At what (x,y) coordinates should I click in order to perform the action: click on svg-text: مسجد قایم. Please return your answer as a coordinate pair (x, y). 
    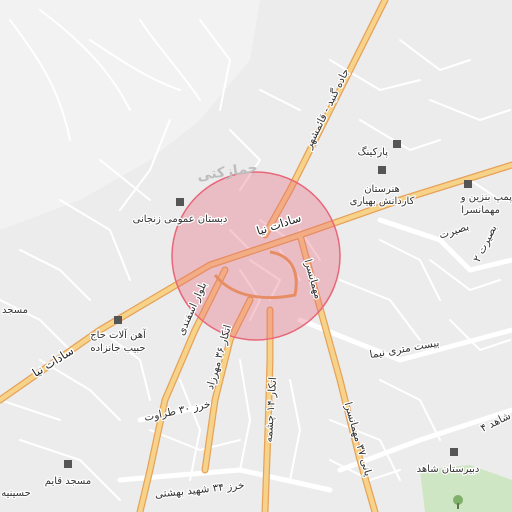
    Looking at the image, I should click on (68, 481).